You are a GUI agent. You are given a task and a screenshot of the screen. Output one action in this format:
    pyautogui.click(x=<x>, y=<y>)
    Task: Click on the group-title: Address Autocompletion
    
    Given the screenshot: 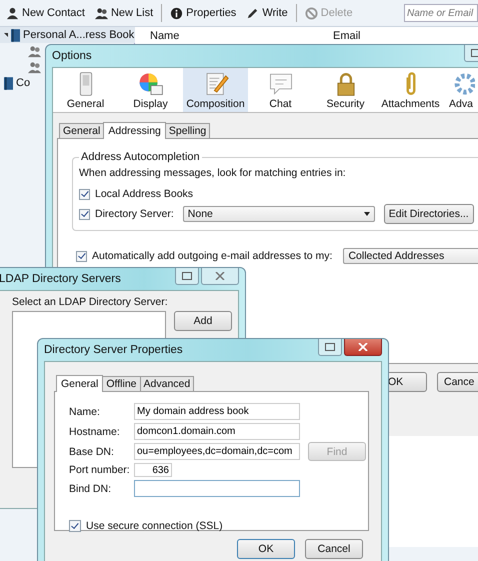 What is the action you would take?
    pyautogui.click(x=140, y=157)
    